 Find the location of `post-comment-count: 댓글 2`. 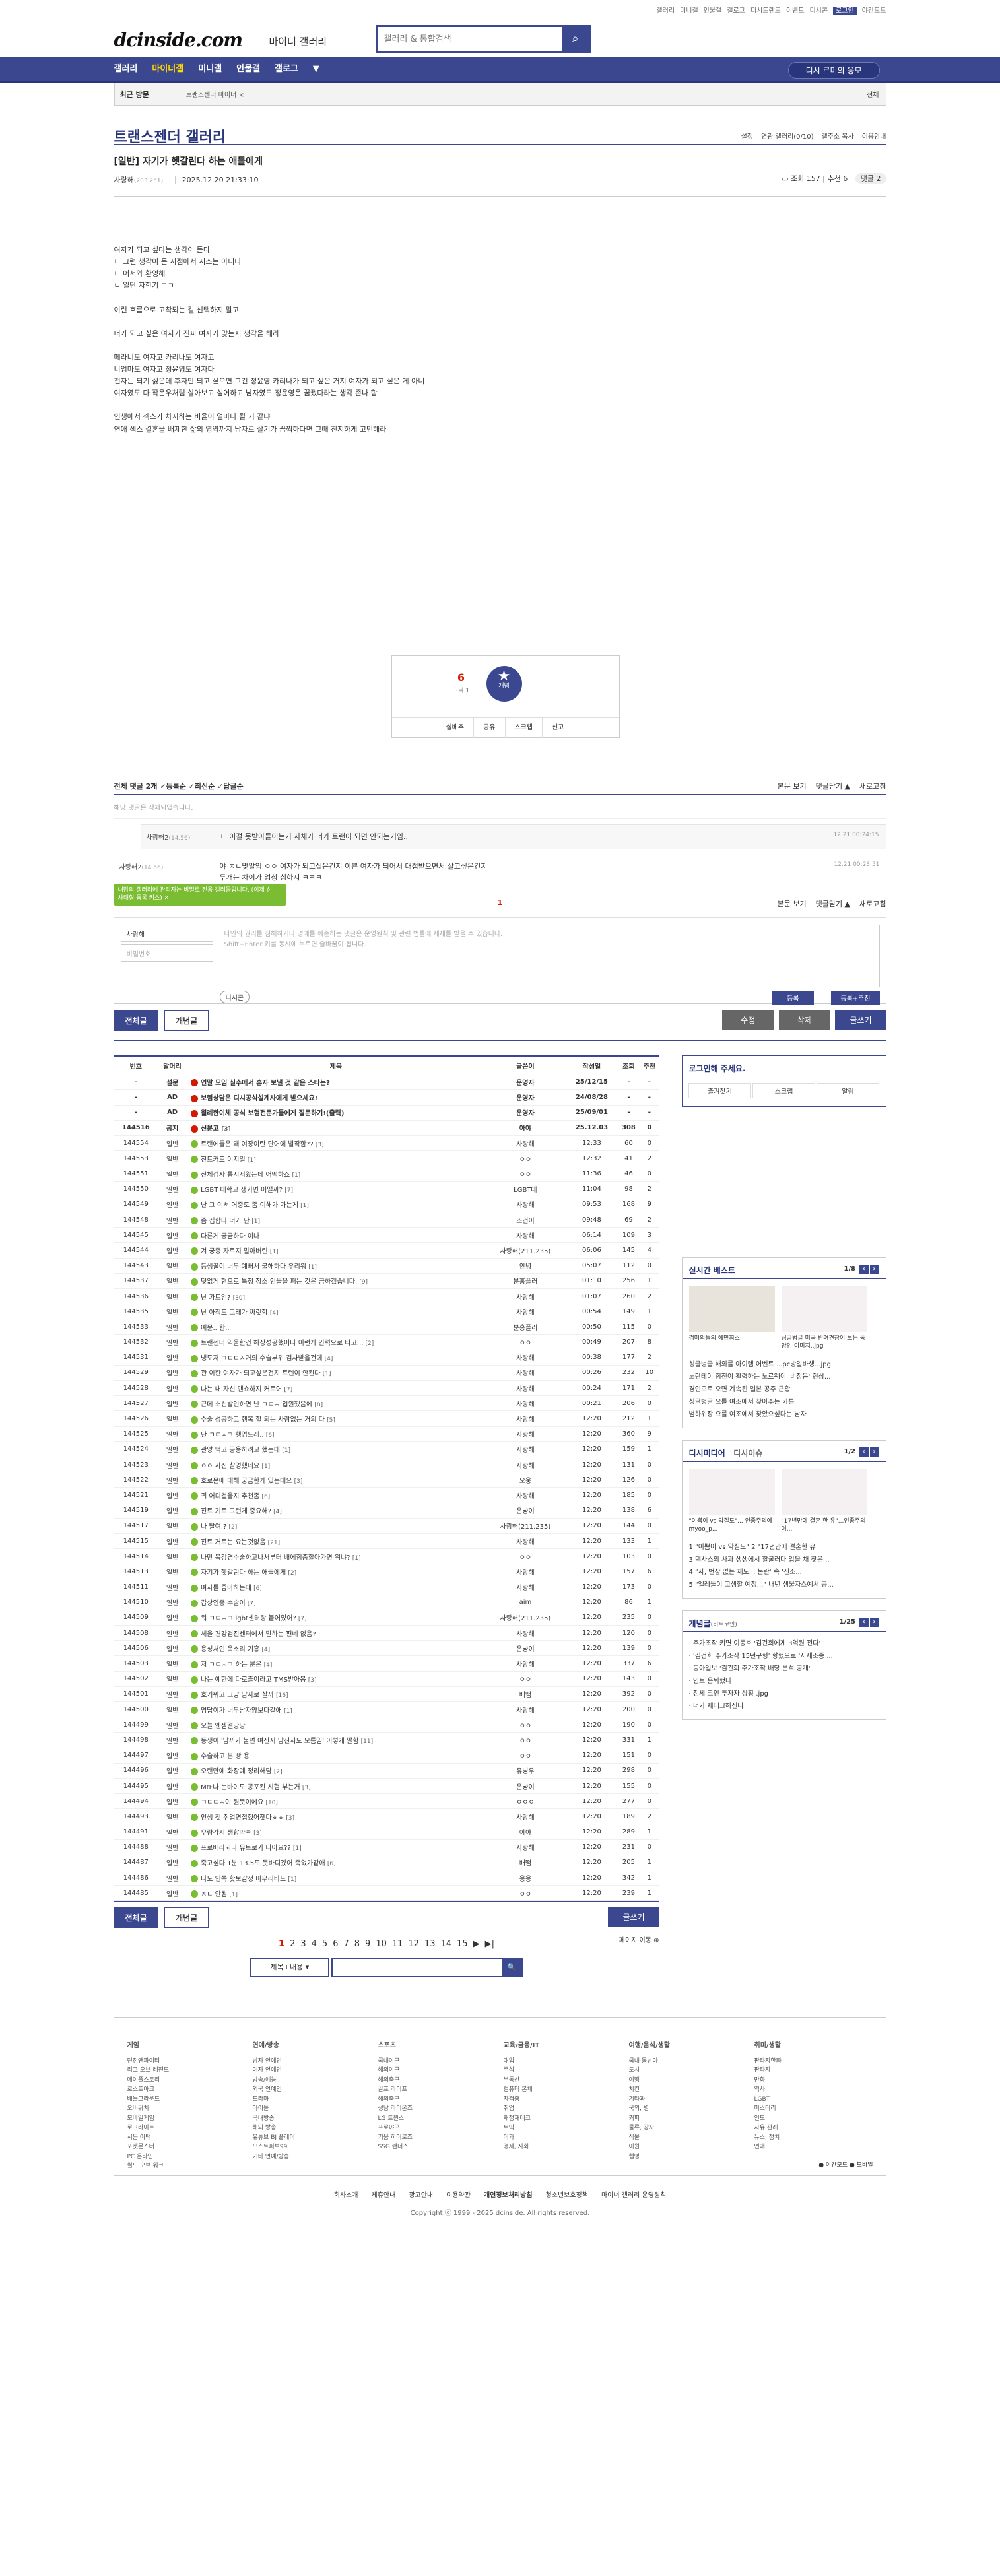

post-comment-count: 댓글 2 is located at coordinates (870, 178).